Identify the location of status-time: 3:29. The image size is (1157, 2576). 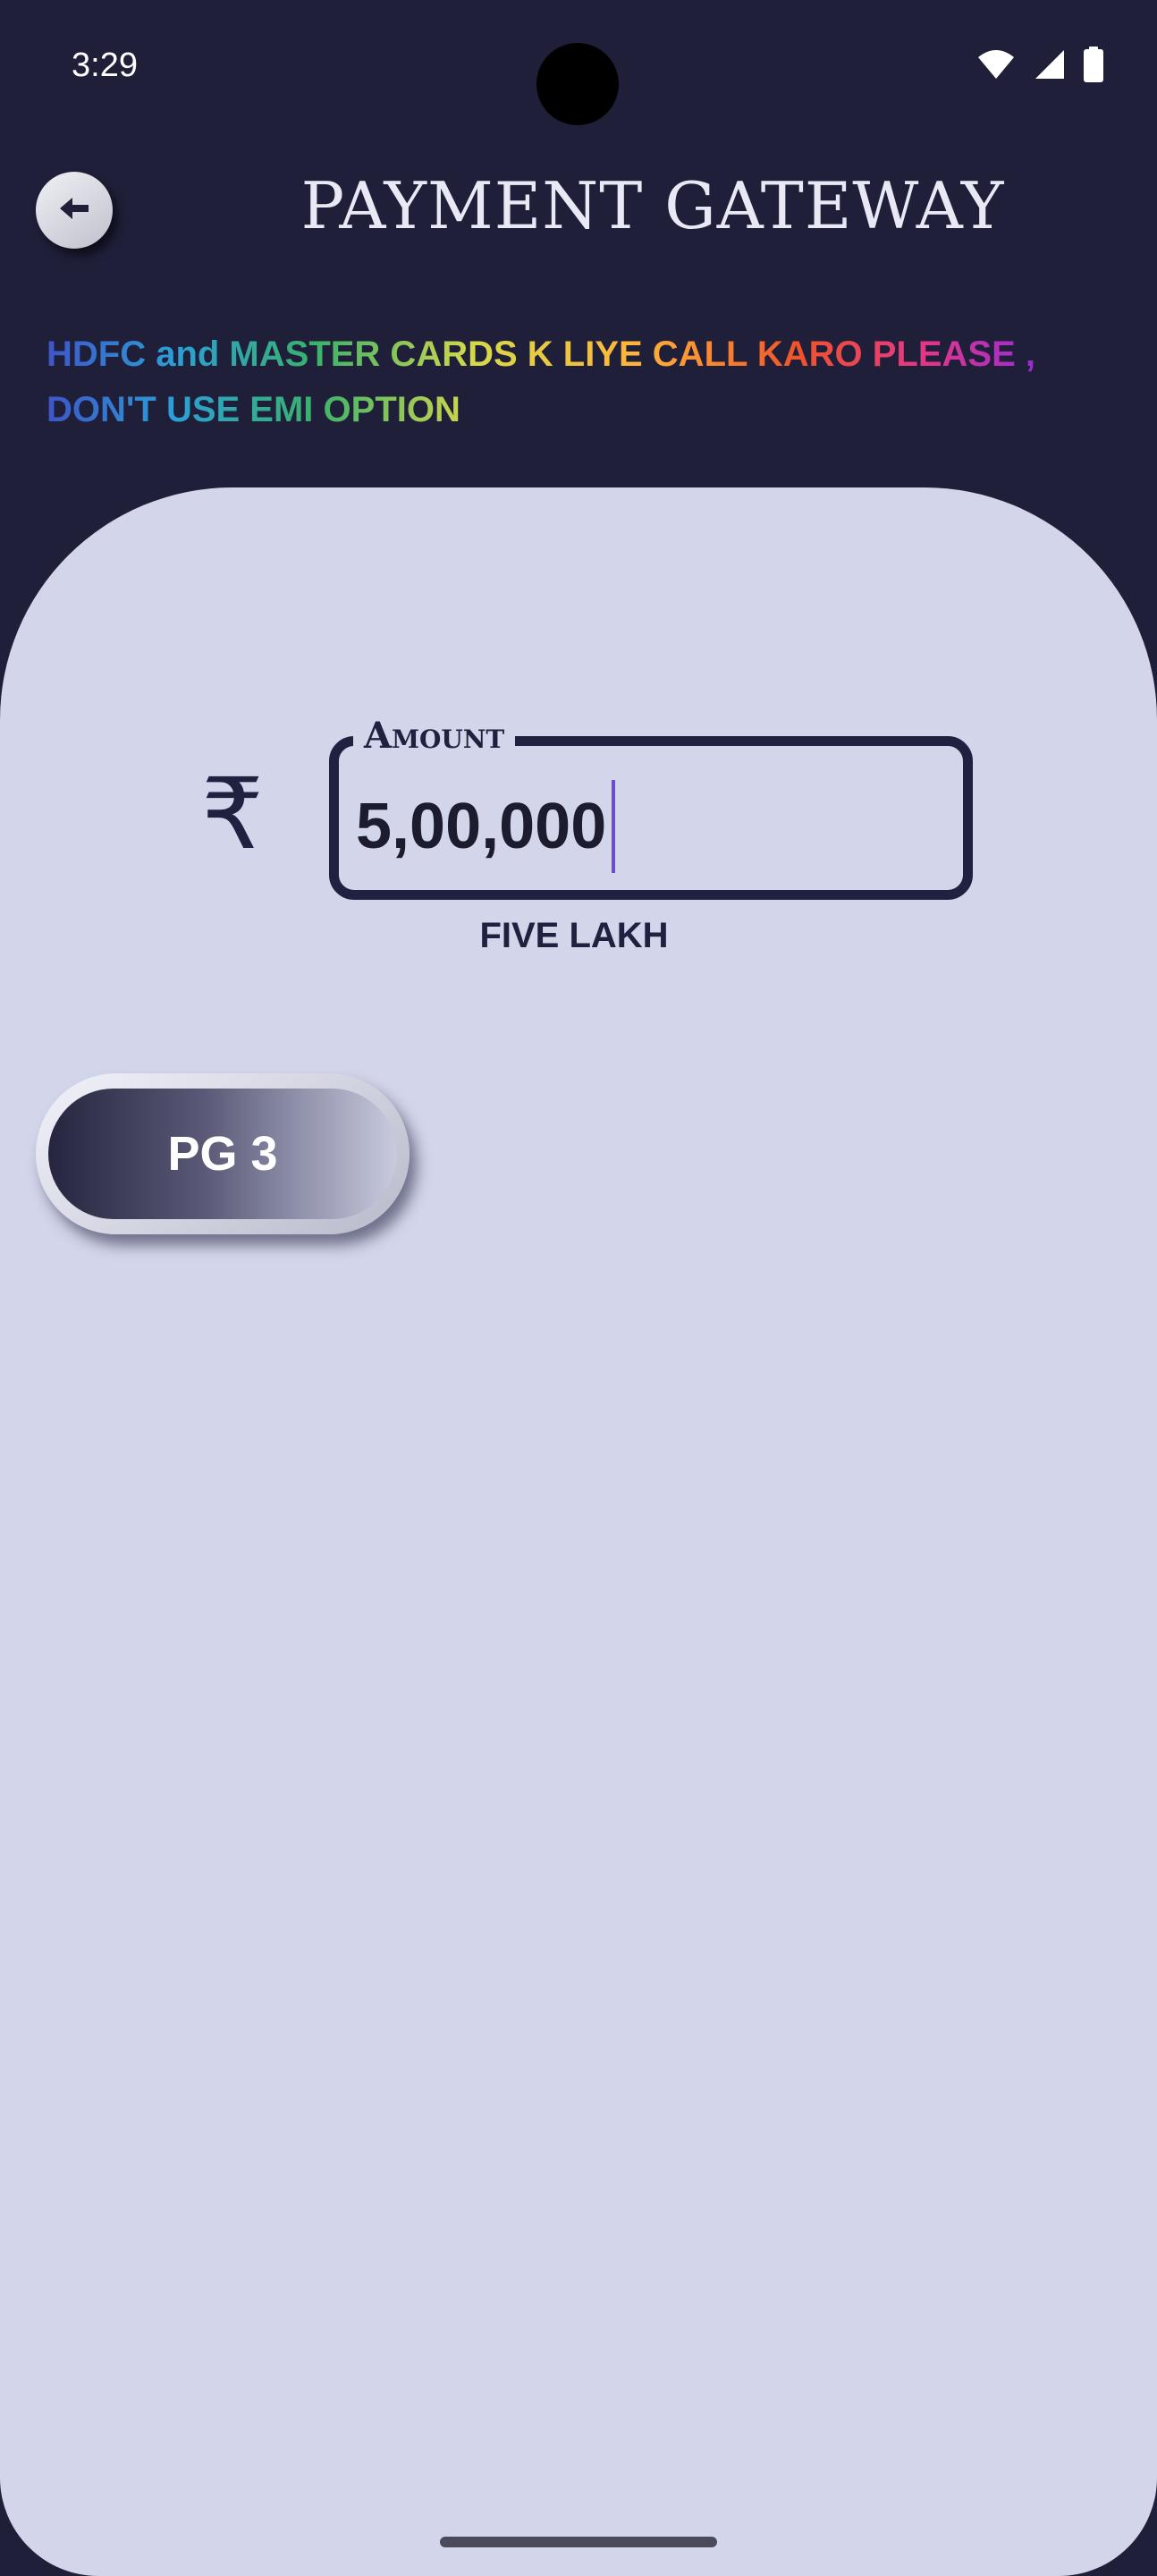
(105, 65).